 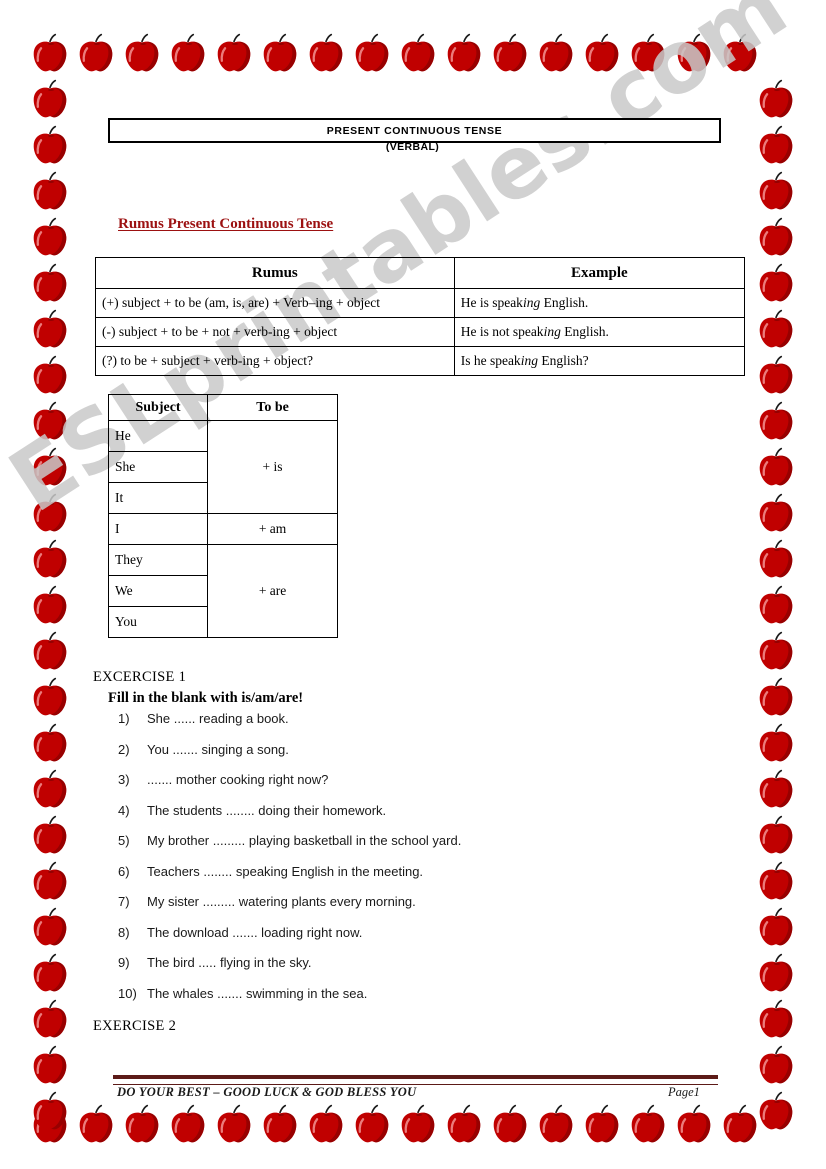 What do you see at coordinates (418, 726) in the screenshot?
I see `list-item: 1) She ...... reading a book.` at bounding box center [418, 726].